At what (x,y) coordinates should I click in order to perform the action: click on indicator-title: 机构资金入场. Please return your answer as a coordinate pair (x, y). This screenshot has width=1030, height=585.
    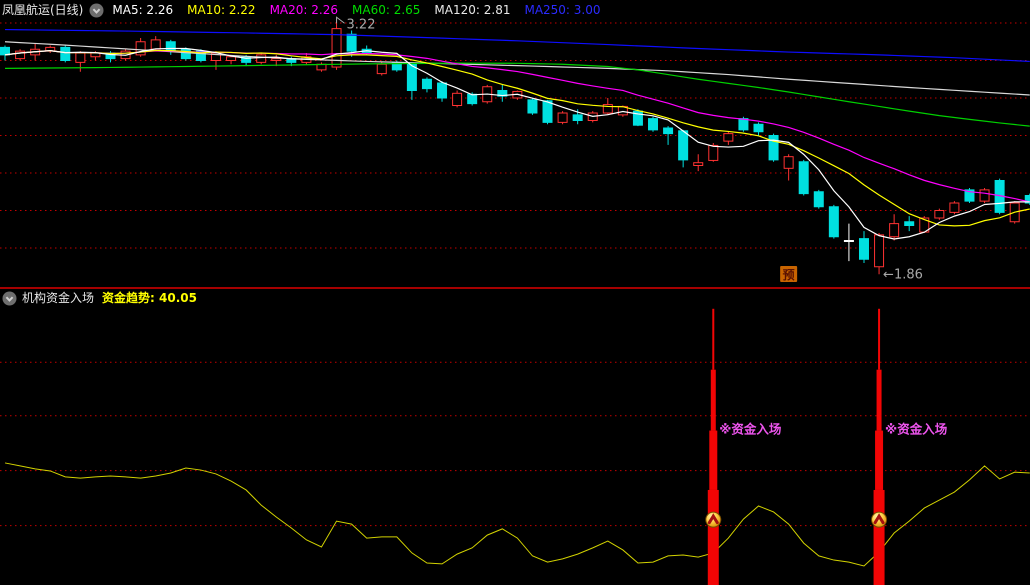
    Looking at the image, I should click on (58, 297).